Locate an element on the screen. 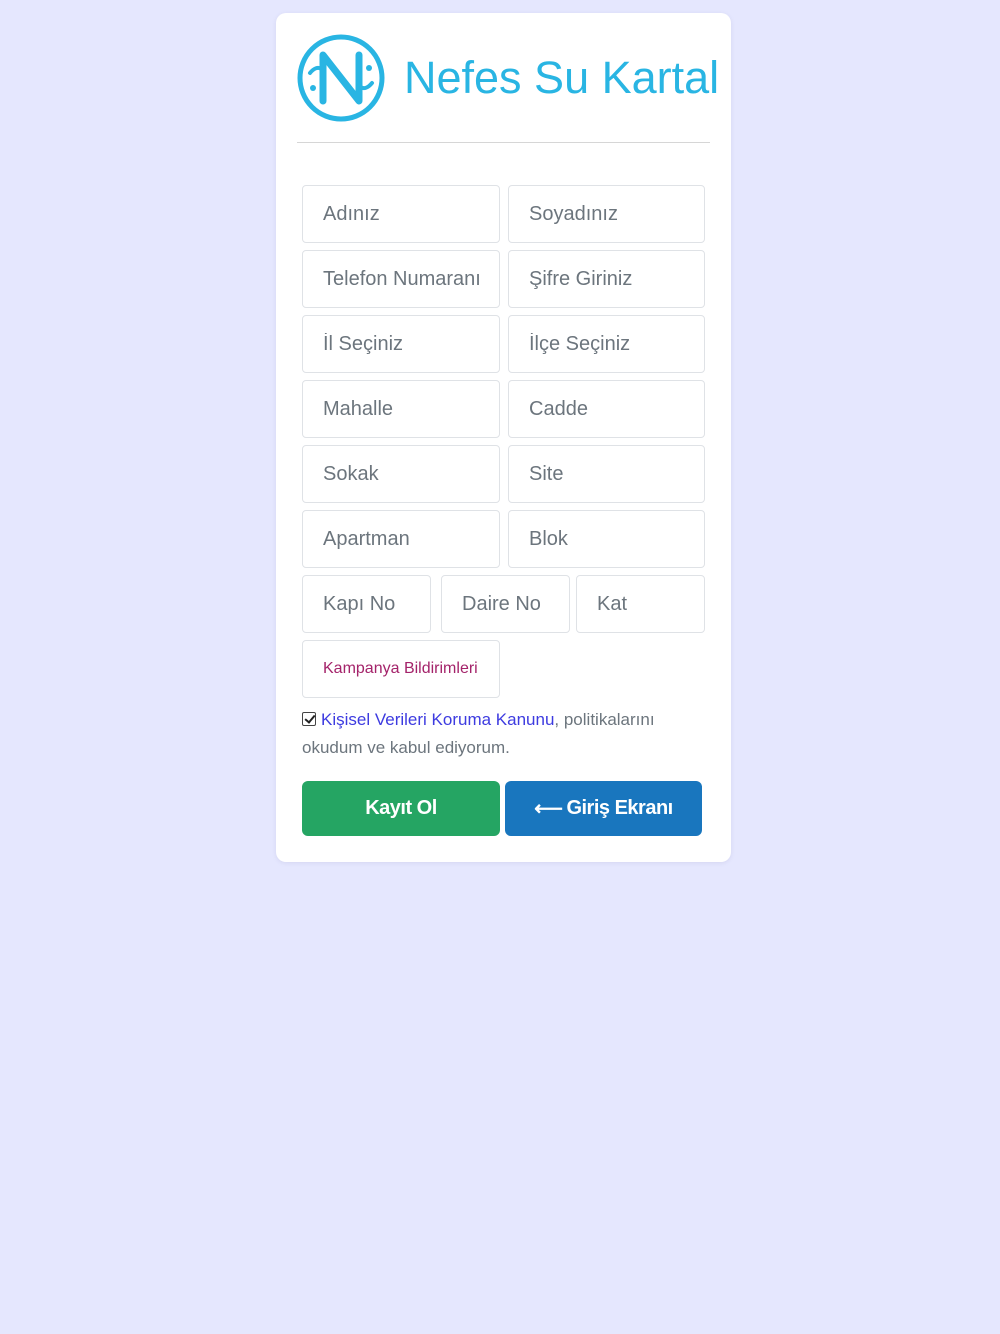 The image size is (1000, 1334). brand-header: Nefes Su Kartal is located at coordinates (507, 78).